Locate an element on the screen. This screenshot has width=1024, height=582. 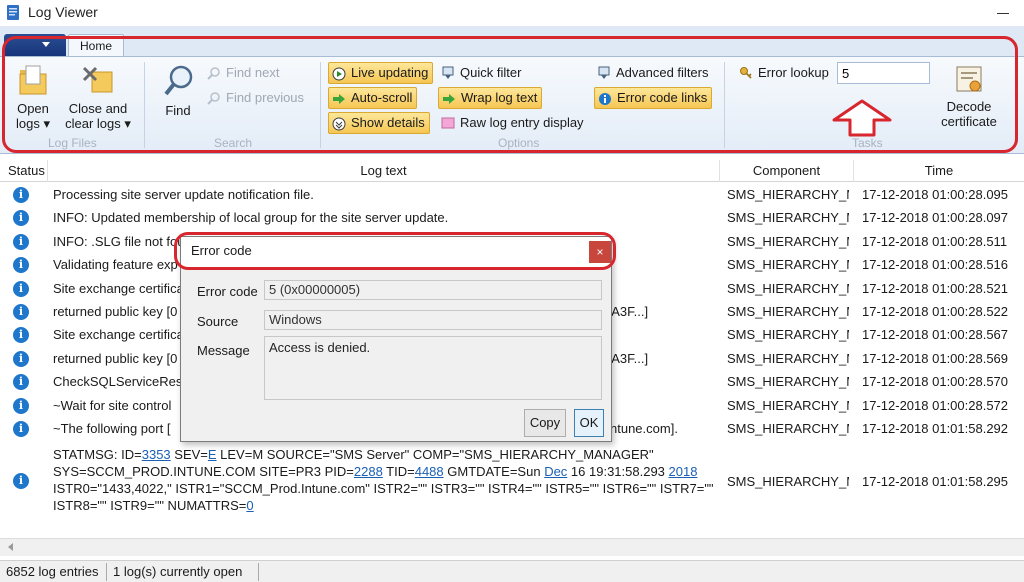
time-cell: 17-12-2018 01:00:28.516 is located at coordinates (935, 265).